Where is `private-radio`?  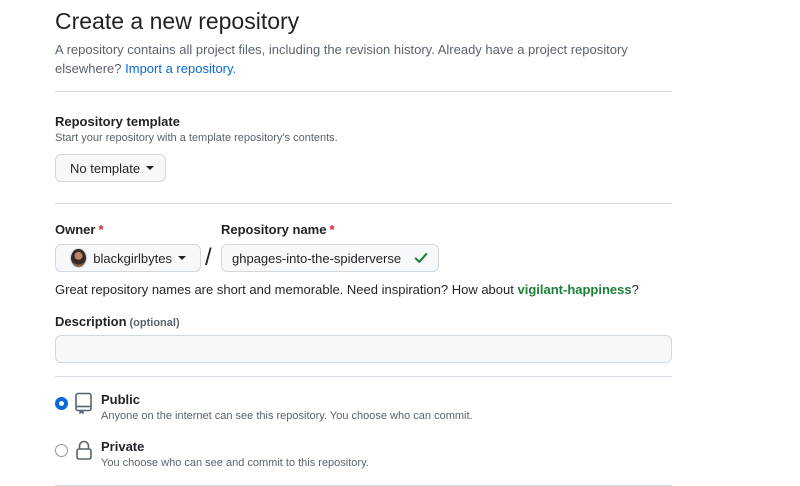
private-radio is located at coordinates (61, 450).